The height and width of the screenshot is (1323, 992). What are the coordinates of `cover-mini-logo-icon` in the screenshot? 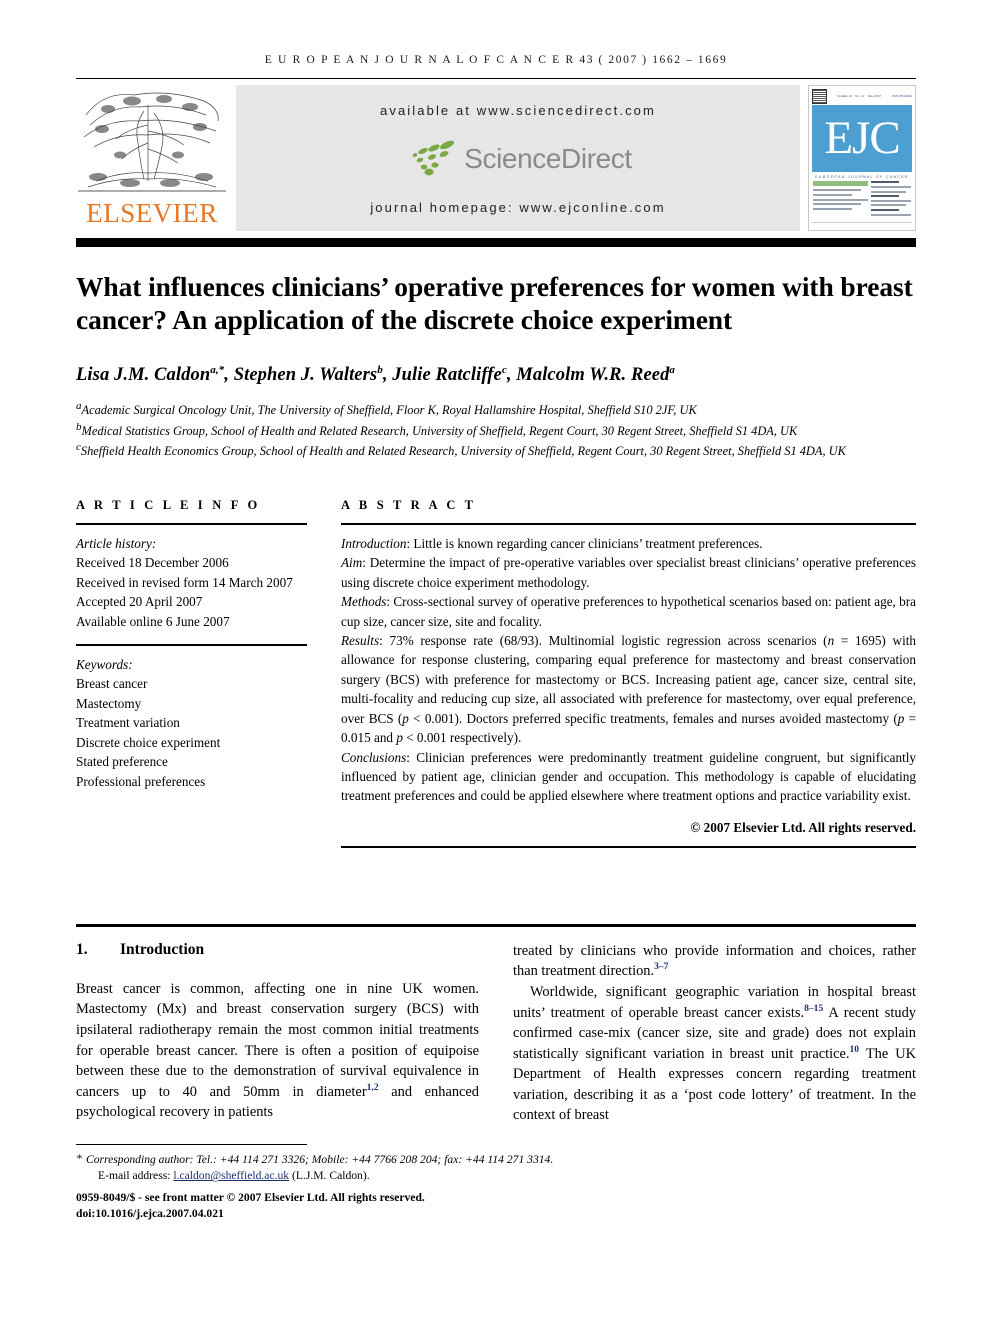 It's located at (819, 96).